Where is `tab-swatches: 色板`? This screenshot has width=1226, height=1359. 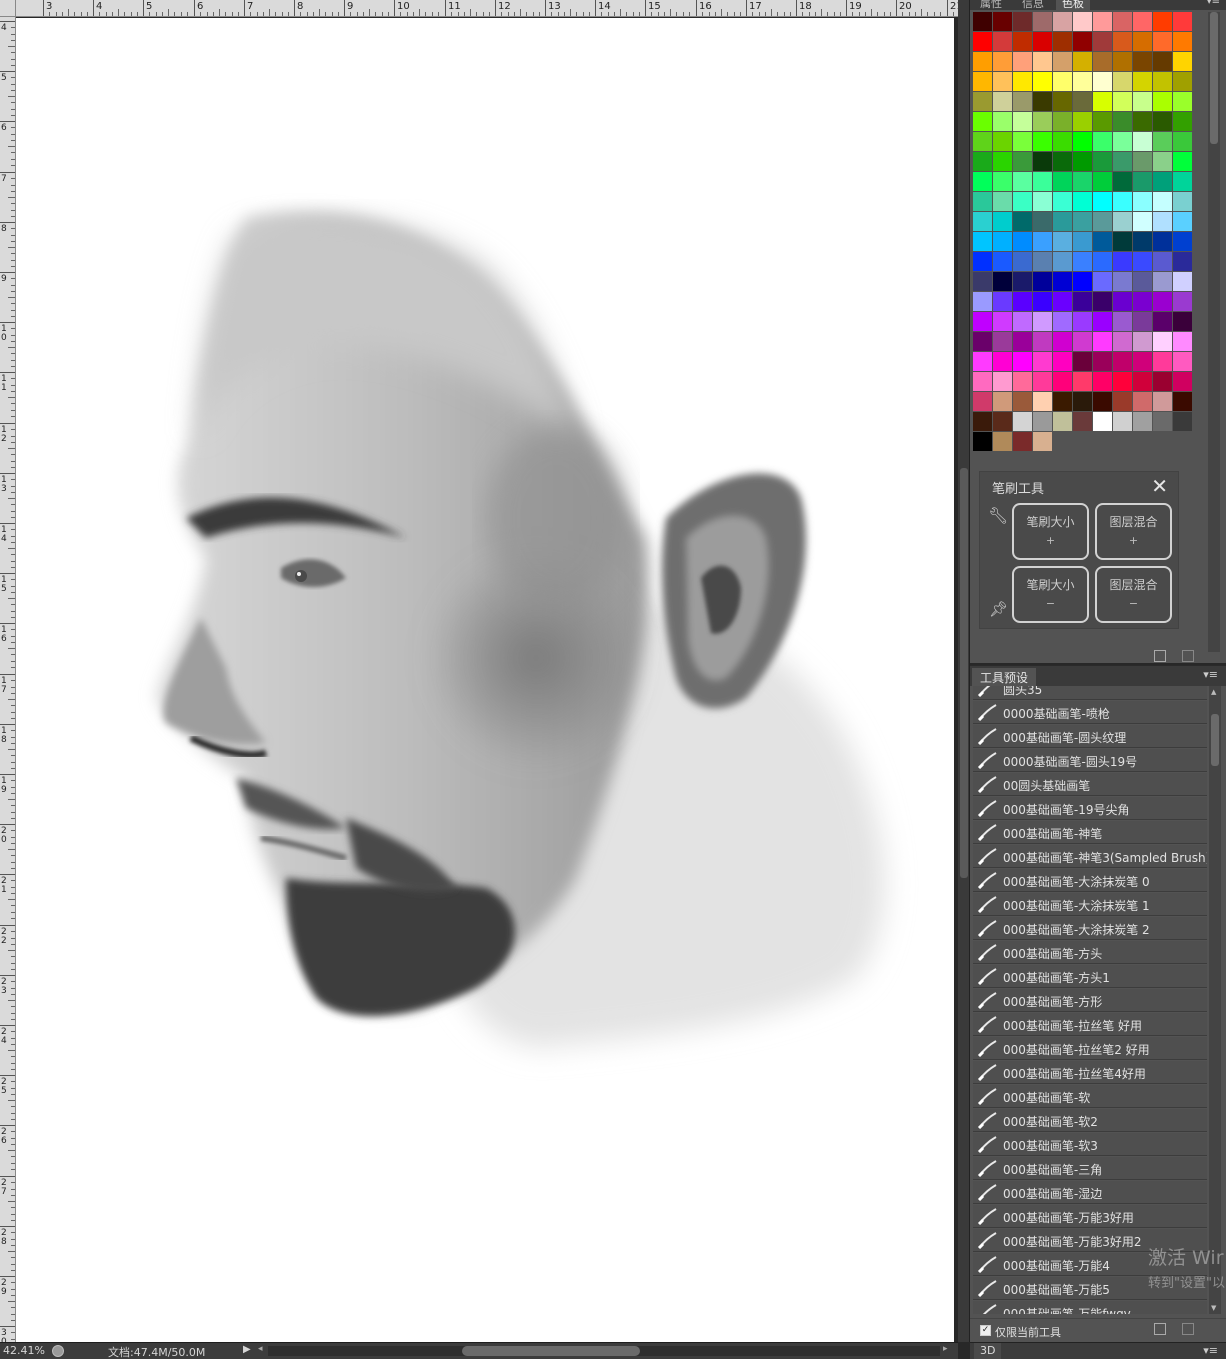 tab-swatches: 色板 is located at coordinates (1073, 5).